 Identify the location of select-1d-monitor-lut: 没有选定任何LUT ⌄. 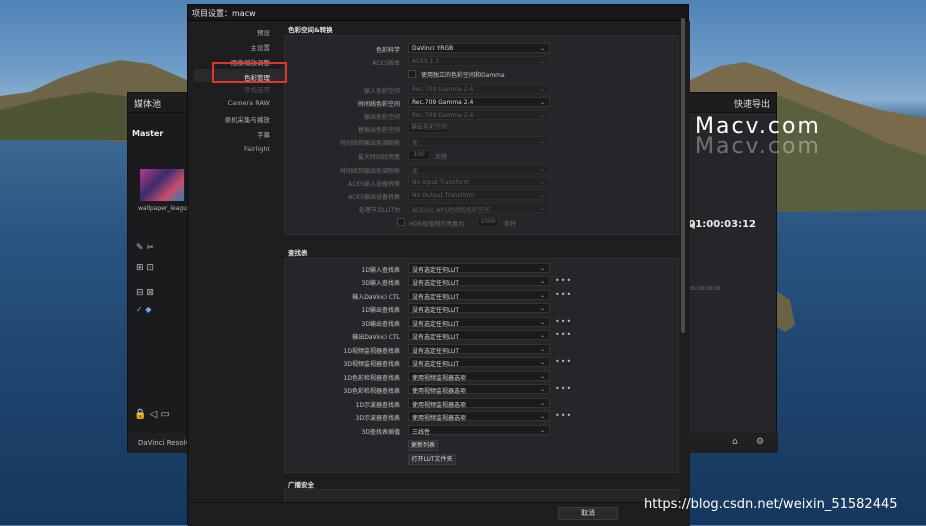
(479, 349).